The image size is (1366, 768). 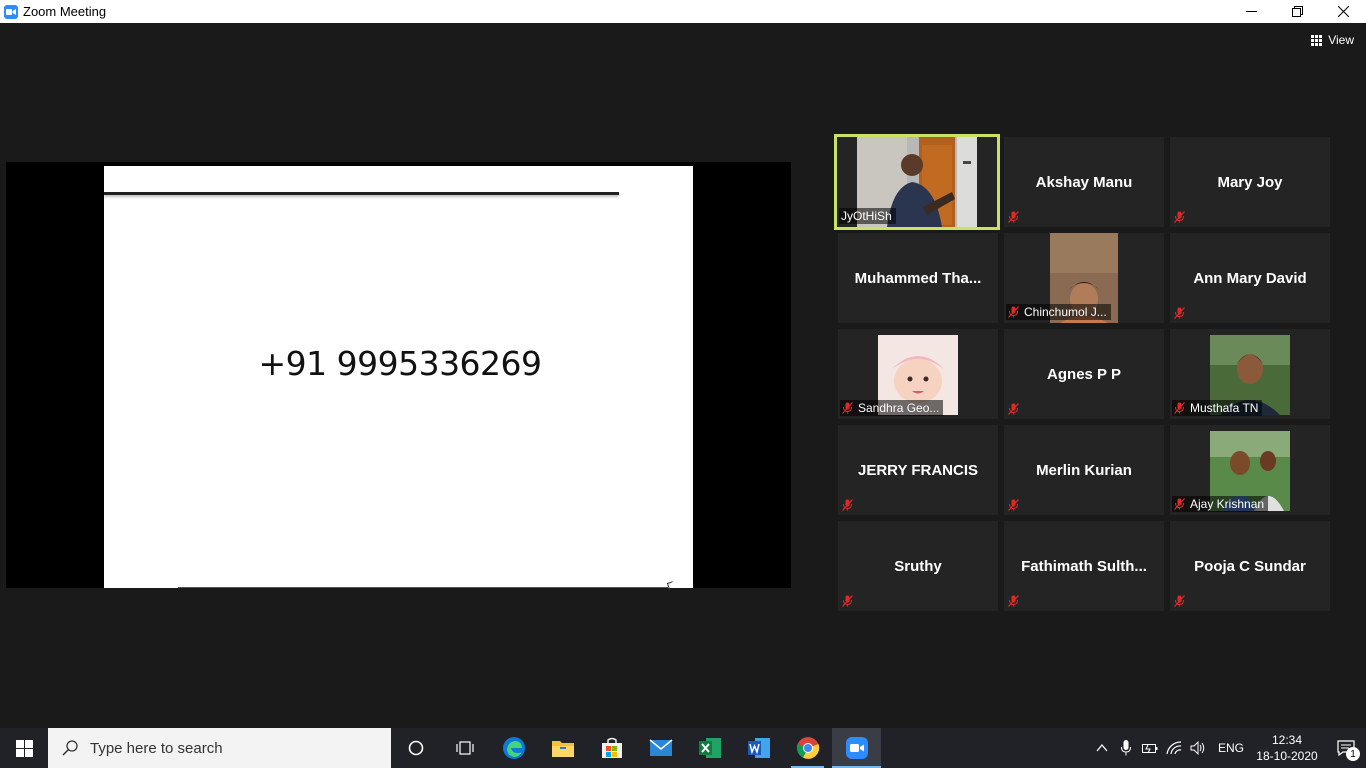 What do you see at coordinates (1343, 11) in the screenshot?
I see `close-button` at bounding box center [1343, 11].